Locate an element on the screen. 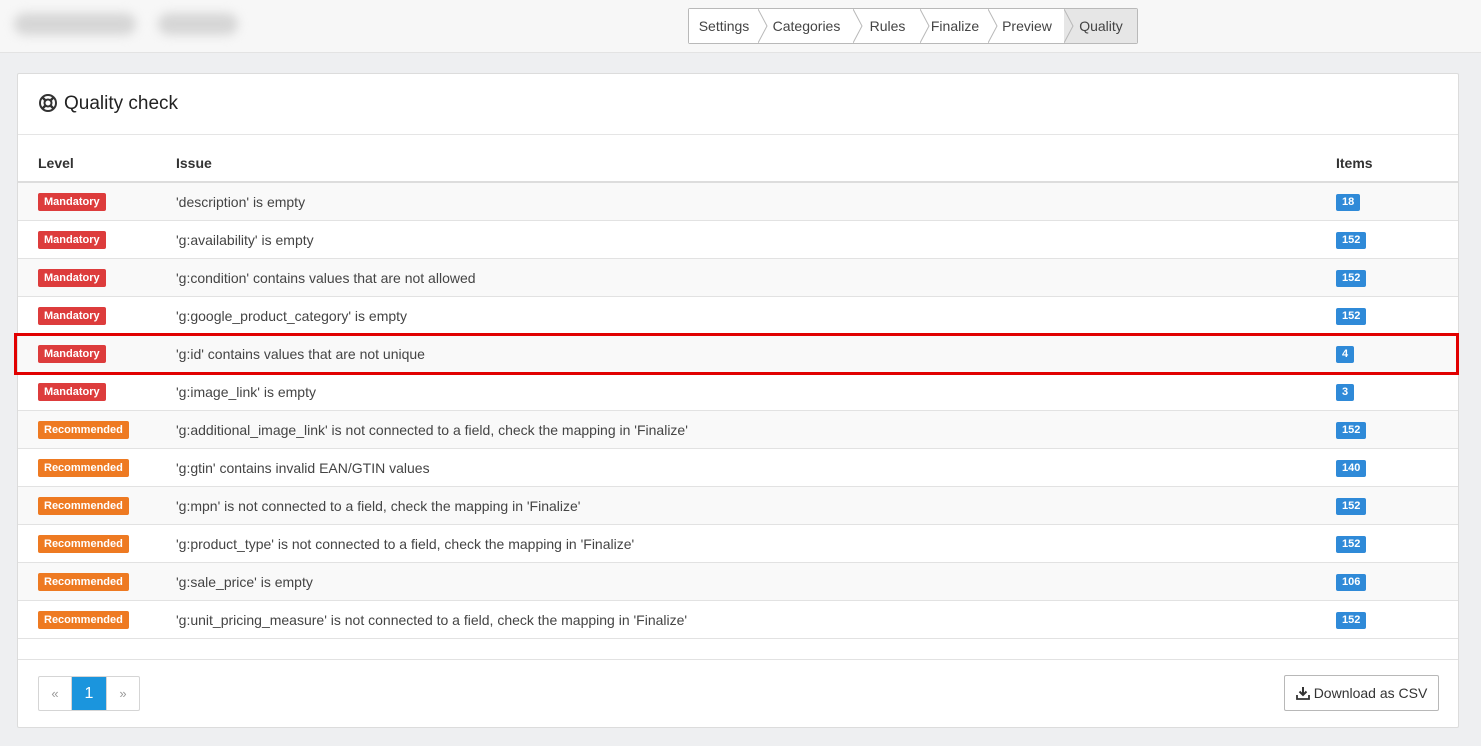  step-rules: Rules is located at coordinates (892, 26).